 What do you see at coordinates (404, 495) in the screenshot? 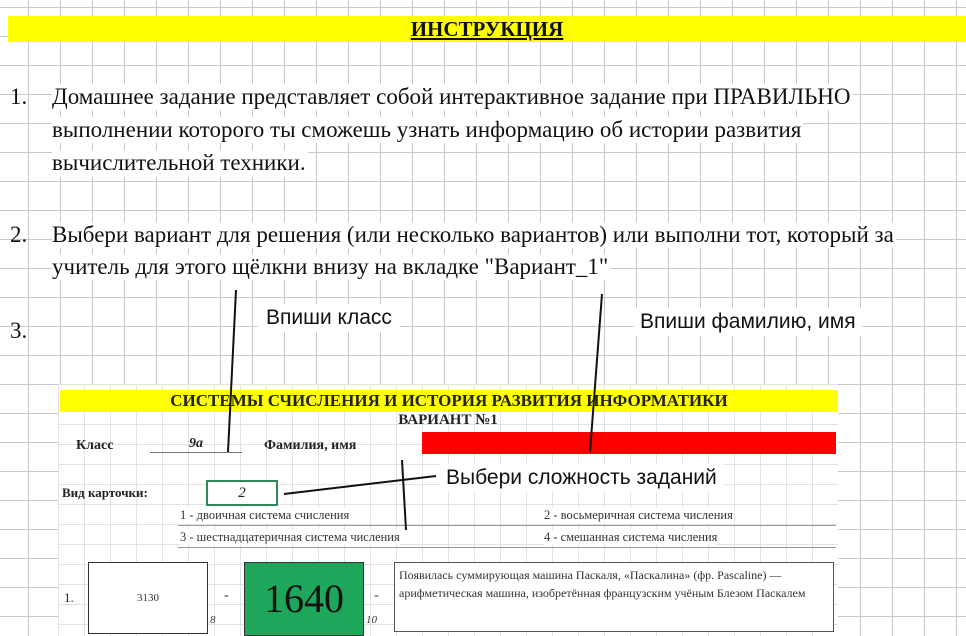
I see `leader-line-difficulty-up` at bounding box center [404, 495].